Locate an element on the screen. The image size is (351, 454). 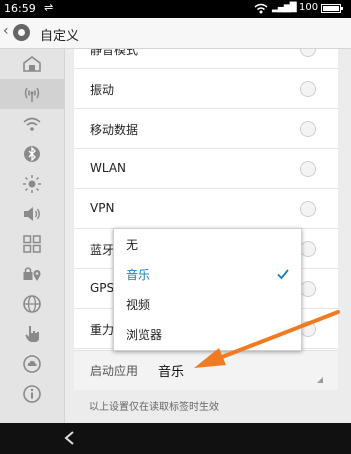
setting-row-silent-mode: 静音模式 is located at coordinates (206, 59).